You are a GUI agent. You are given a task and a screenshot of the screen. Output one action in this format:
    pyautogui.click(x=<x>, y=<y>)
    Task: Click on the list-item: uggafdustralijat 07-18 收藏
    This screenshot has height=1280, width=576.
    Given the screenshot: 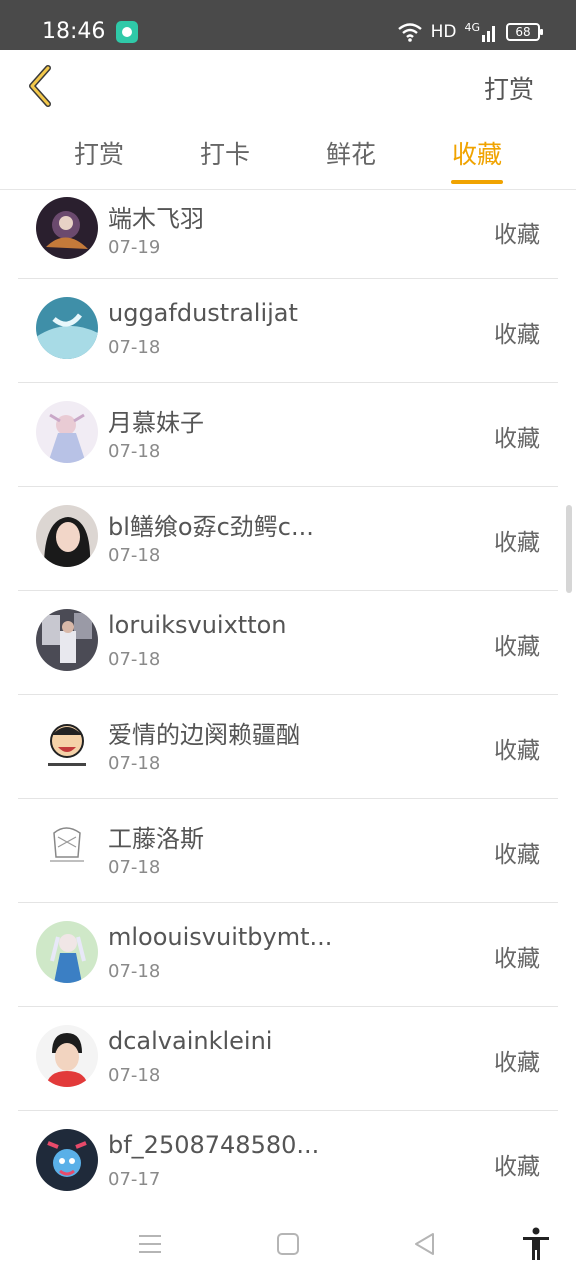 What is the action you would take?
    pyautogui.click(x=288, y=331)
    